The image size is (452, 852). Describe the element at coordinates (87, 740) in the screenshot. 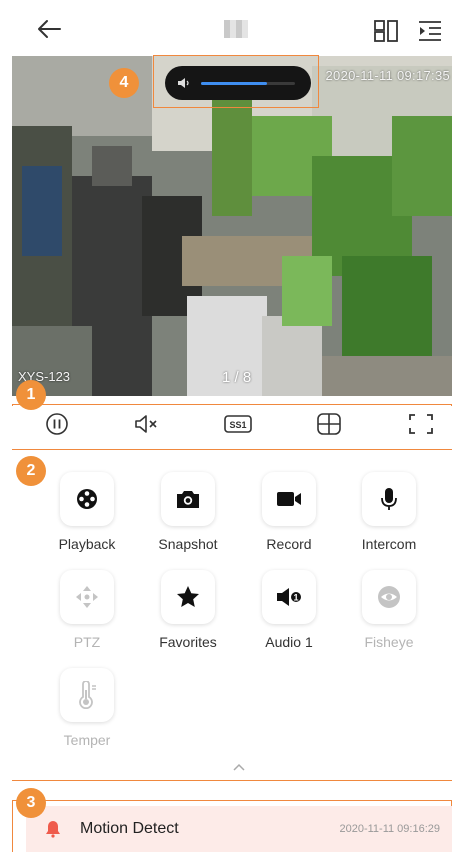

I see `temper-label: Temper` at that location.